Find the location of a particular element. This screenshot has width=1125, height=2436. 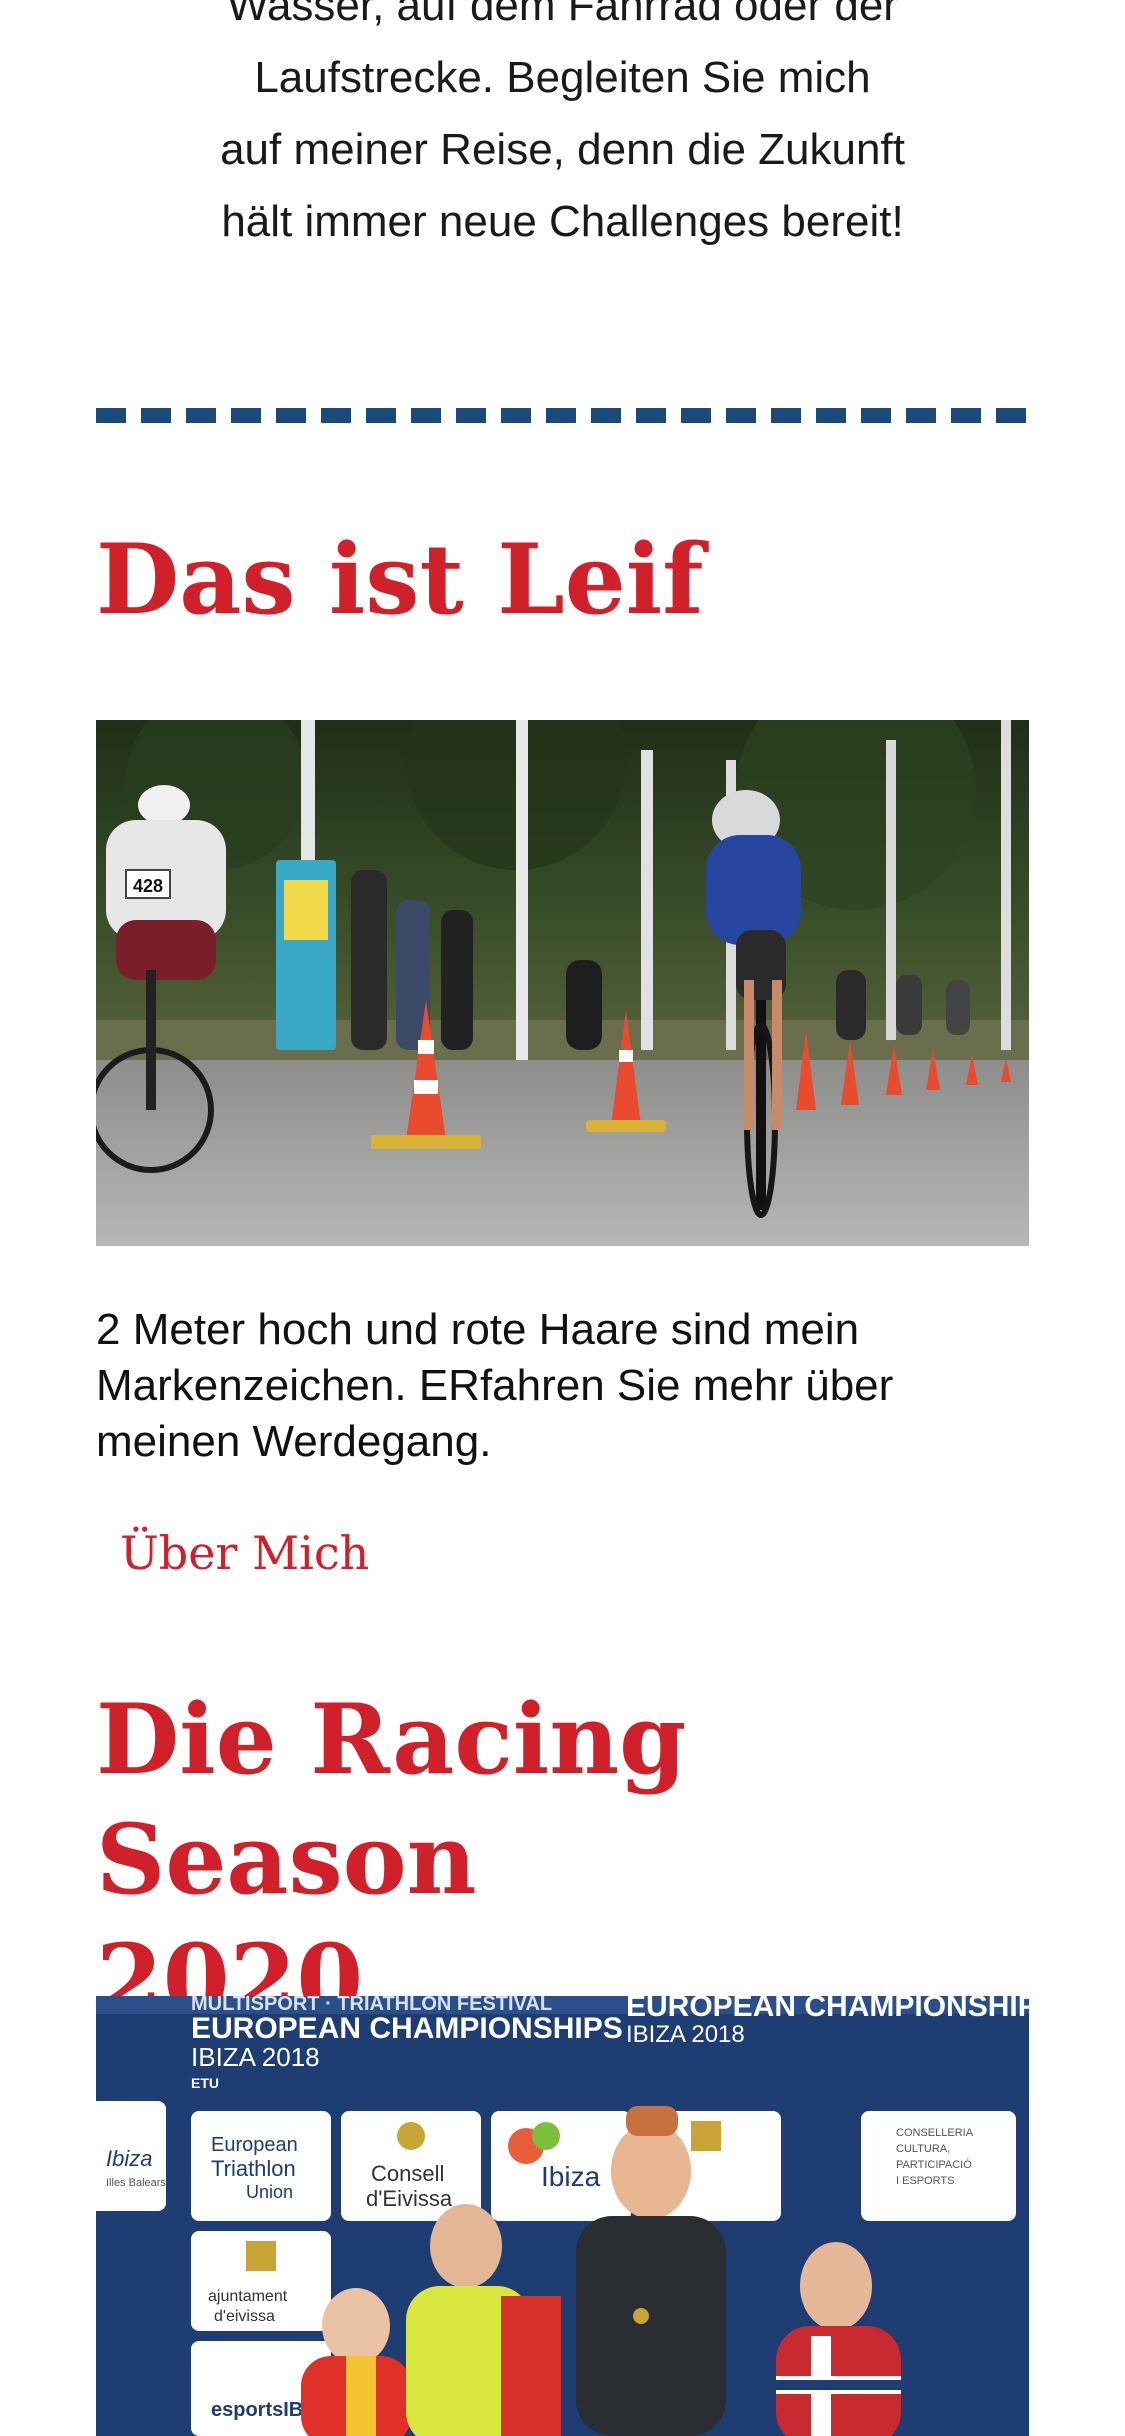

sponsor-etu-line: Triathlon is located at coordinates (253, 2168).